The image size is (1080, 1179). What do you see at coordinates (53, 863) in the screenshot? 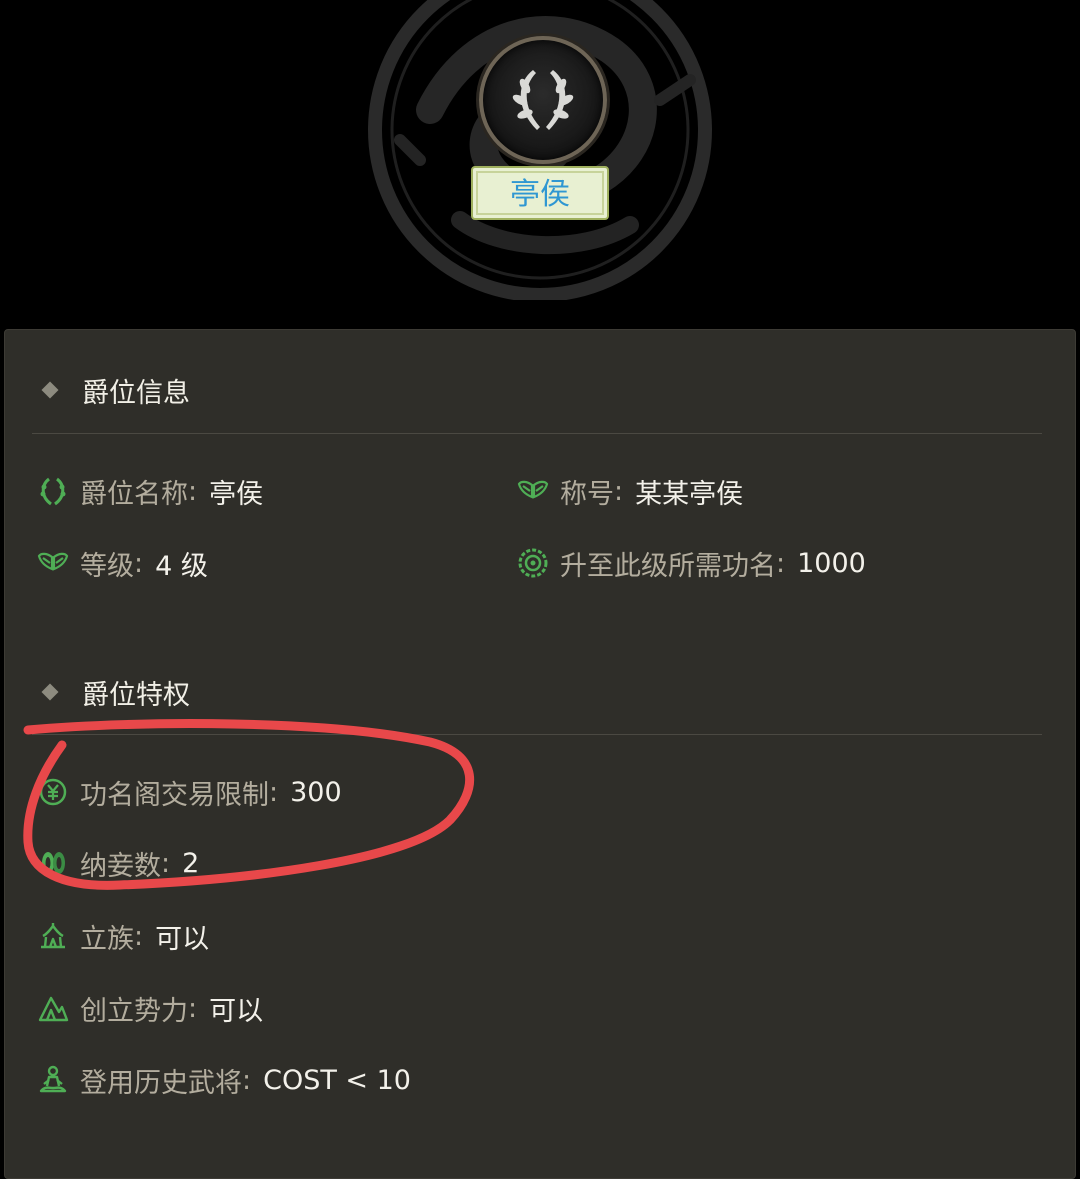
I see `pair-icon` at bounding box center [53, 863].